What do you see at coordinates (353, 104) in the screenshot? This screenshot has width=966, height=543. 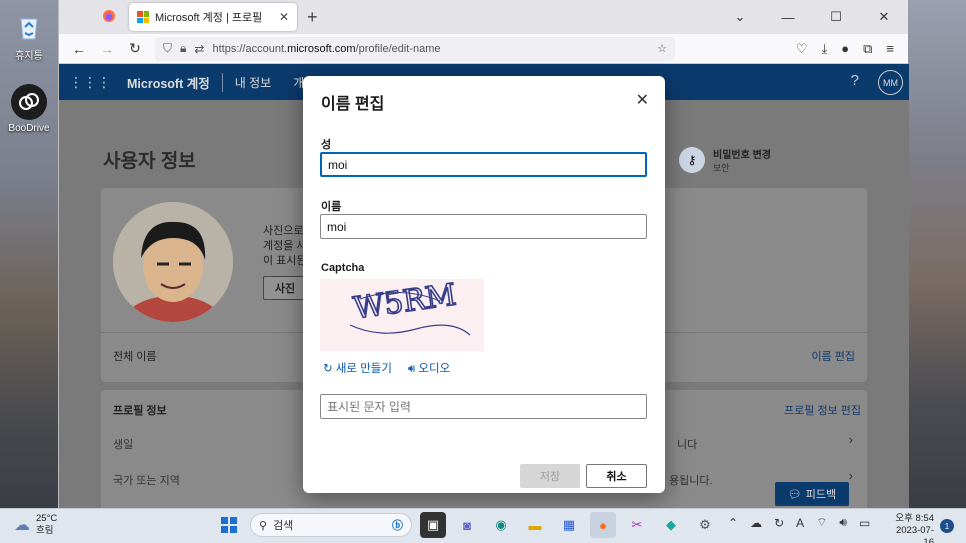 I see `dialog-title: 이름 편집` at bounding box center [353, 104].